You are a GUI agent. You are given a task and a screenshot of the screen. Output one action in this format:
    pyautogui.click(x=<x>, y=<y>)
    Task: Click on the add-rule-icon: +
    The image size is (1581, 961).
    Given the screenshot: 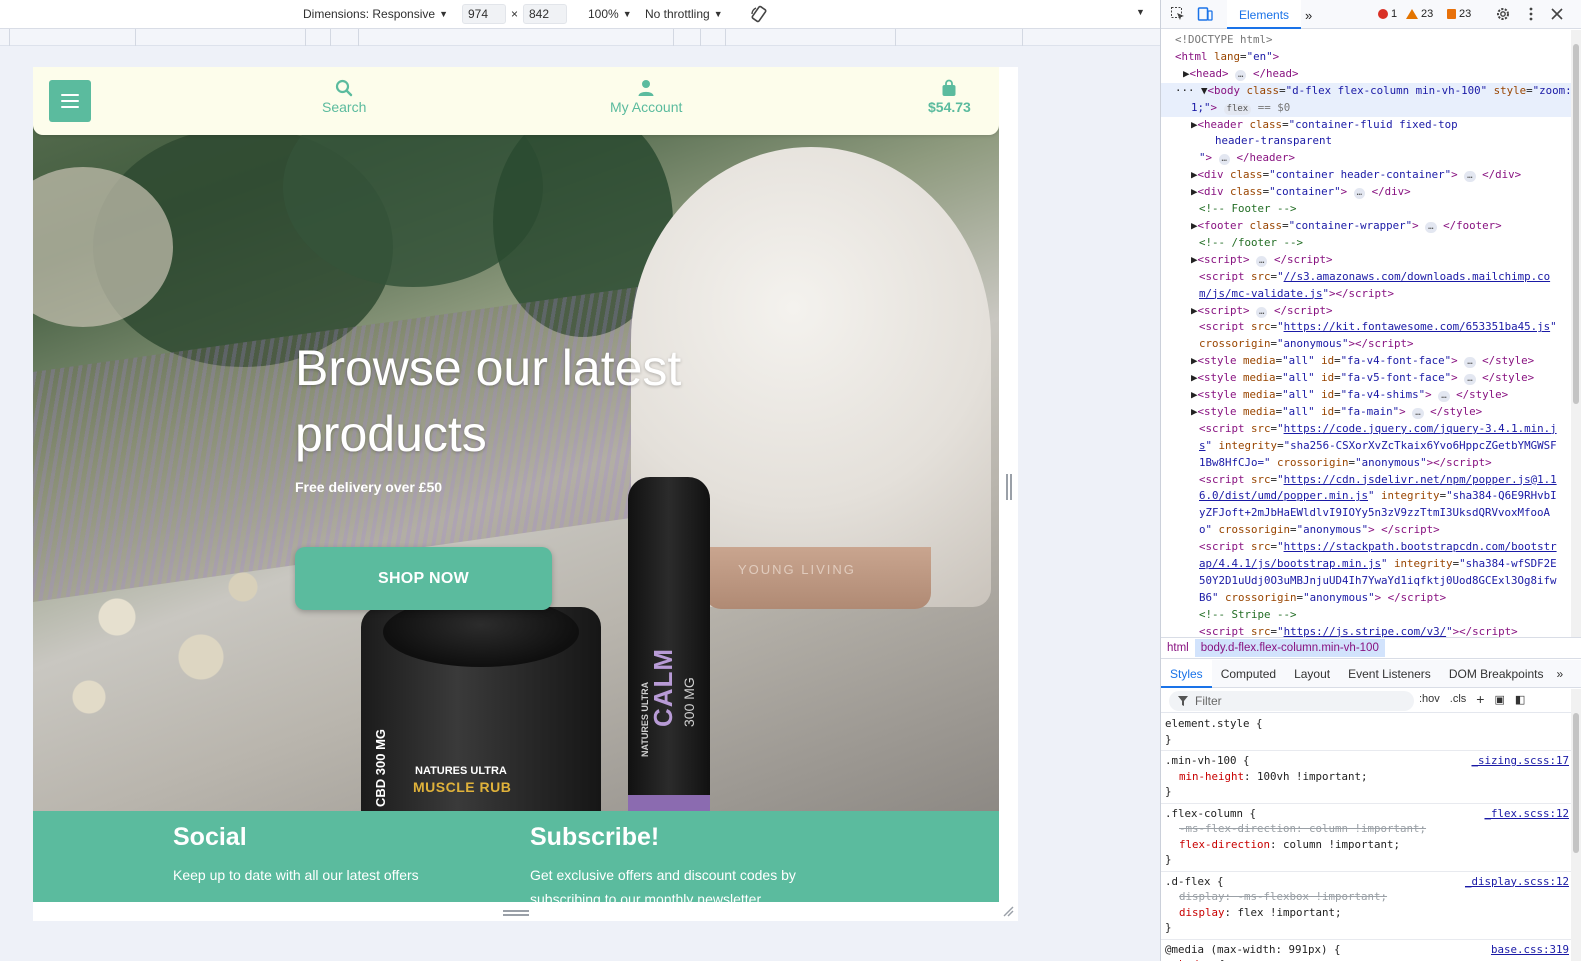 What is the action you would take?
    pyautogui.click(x=1480, y=699)
    